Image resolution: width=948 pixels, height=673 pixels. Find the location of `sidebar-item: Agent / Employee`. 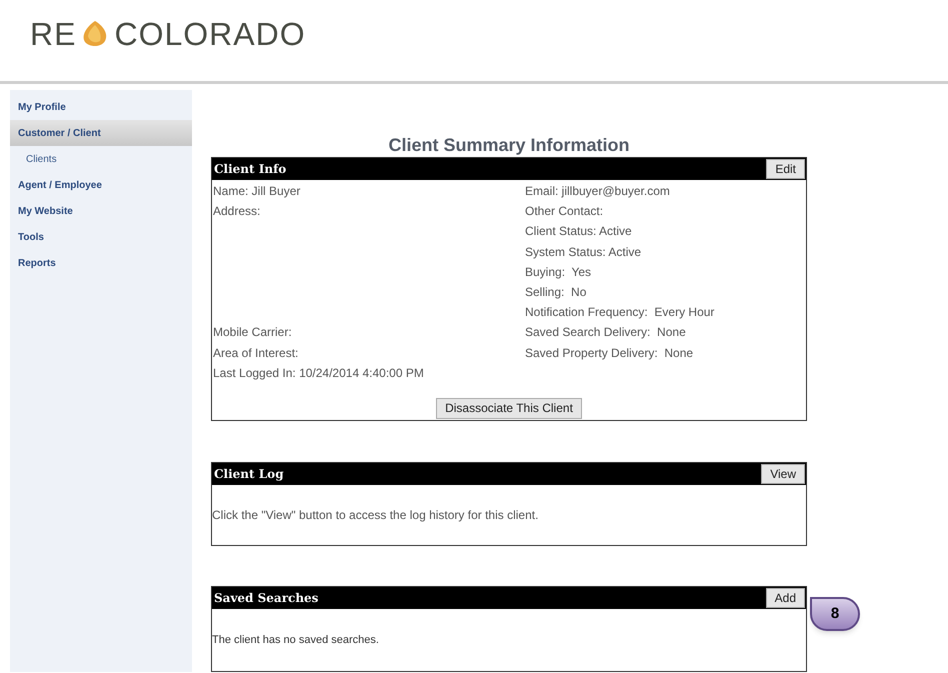

sidebar-item: Agent / Employee is located at coordinates (101, 185).